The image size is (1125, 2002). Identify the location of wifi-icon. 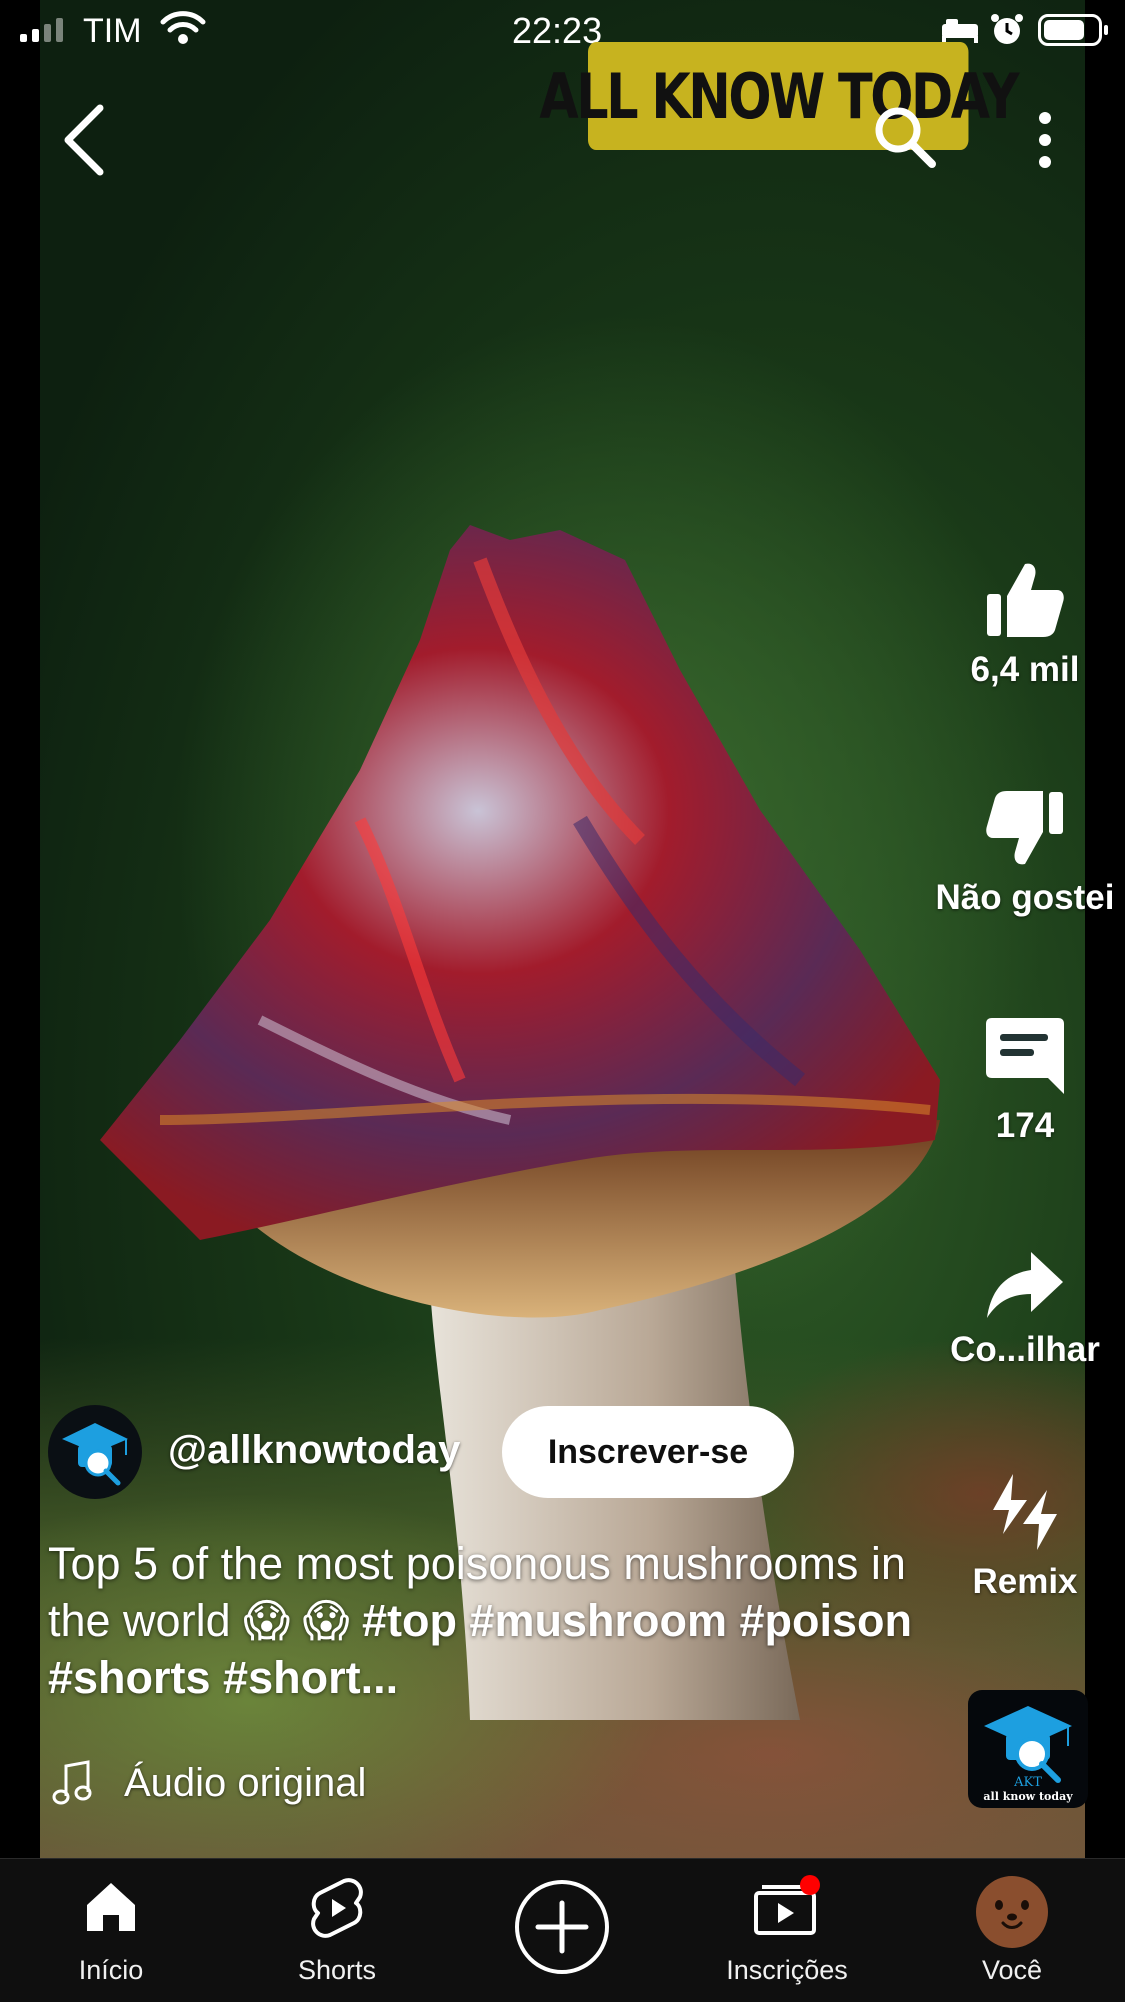
(183, 27).